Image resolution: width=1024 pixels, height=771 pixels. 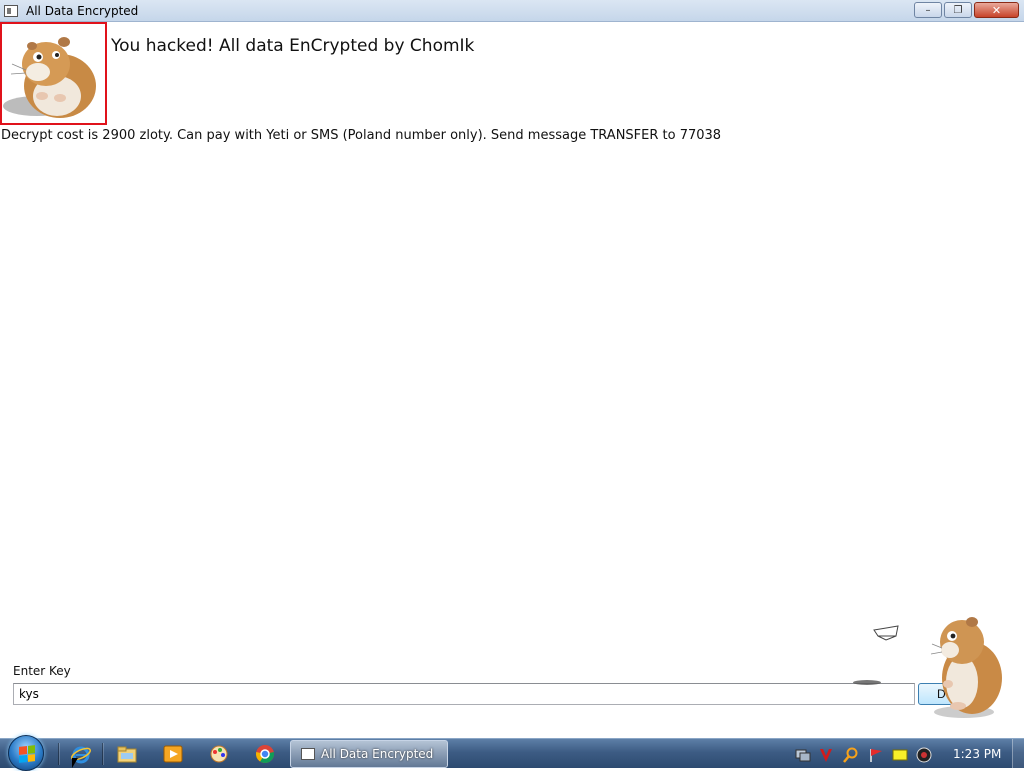 What do you see at coordinates (924, 755) in the screenshot?
I see `volume-tray-icon` at bounding box center [924, 755].